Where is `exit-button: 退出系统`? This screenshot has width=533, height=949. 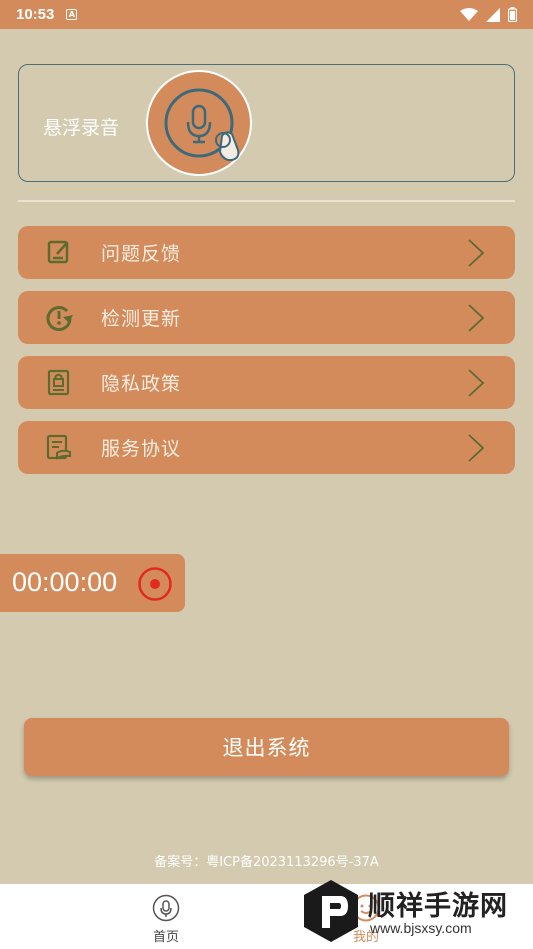 exit-button: 退出系统 is located at coordinates (266, 747).